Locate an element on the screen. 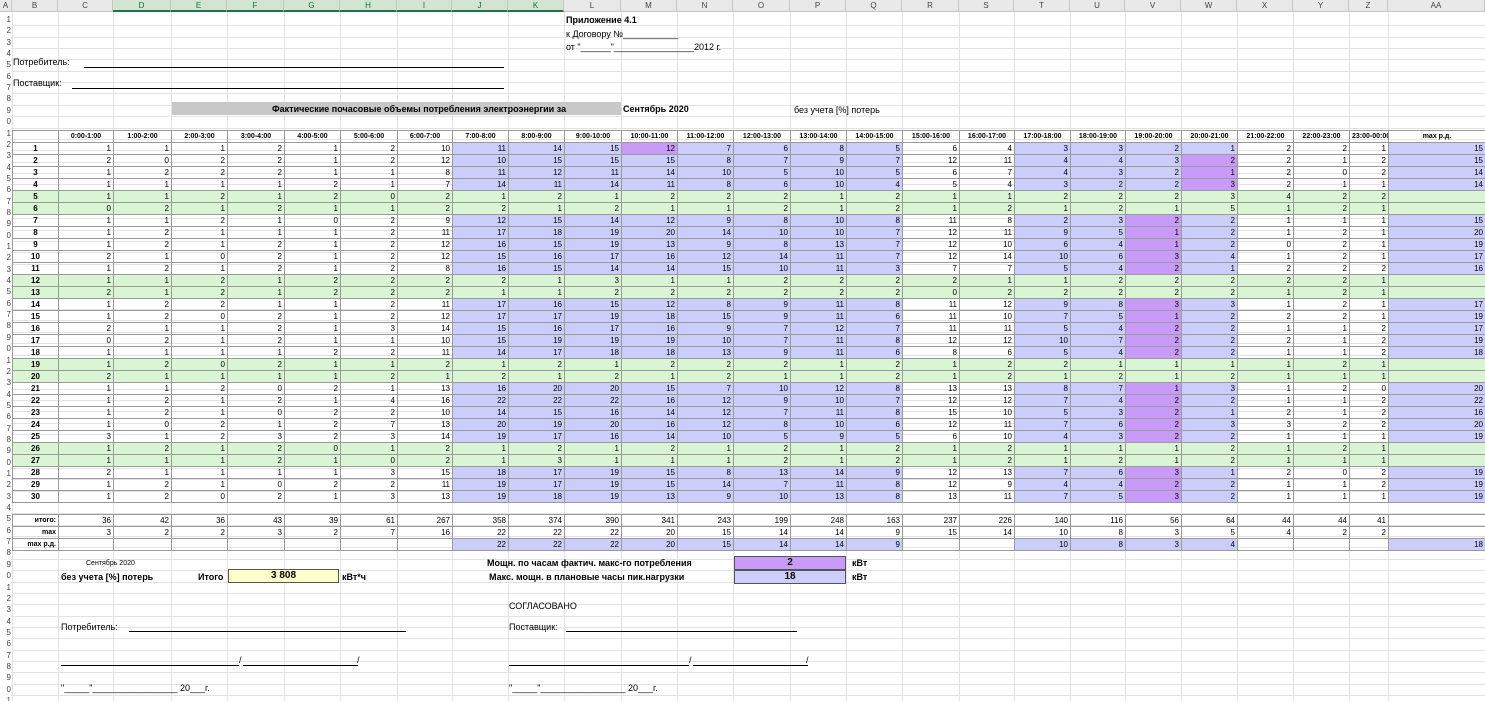 Image resolution: width=1485 pixels, height=701 pixels. column-header-M: M is located at coordinates (649, 6).